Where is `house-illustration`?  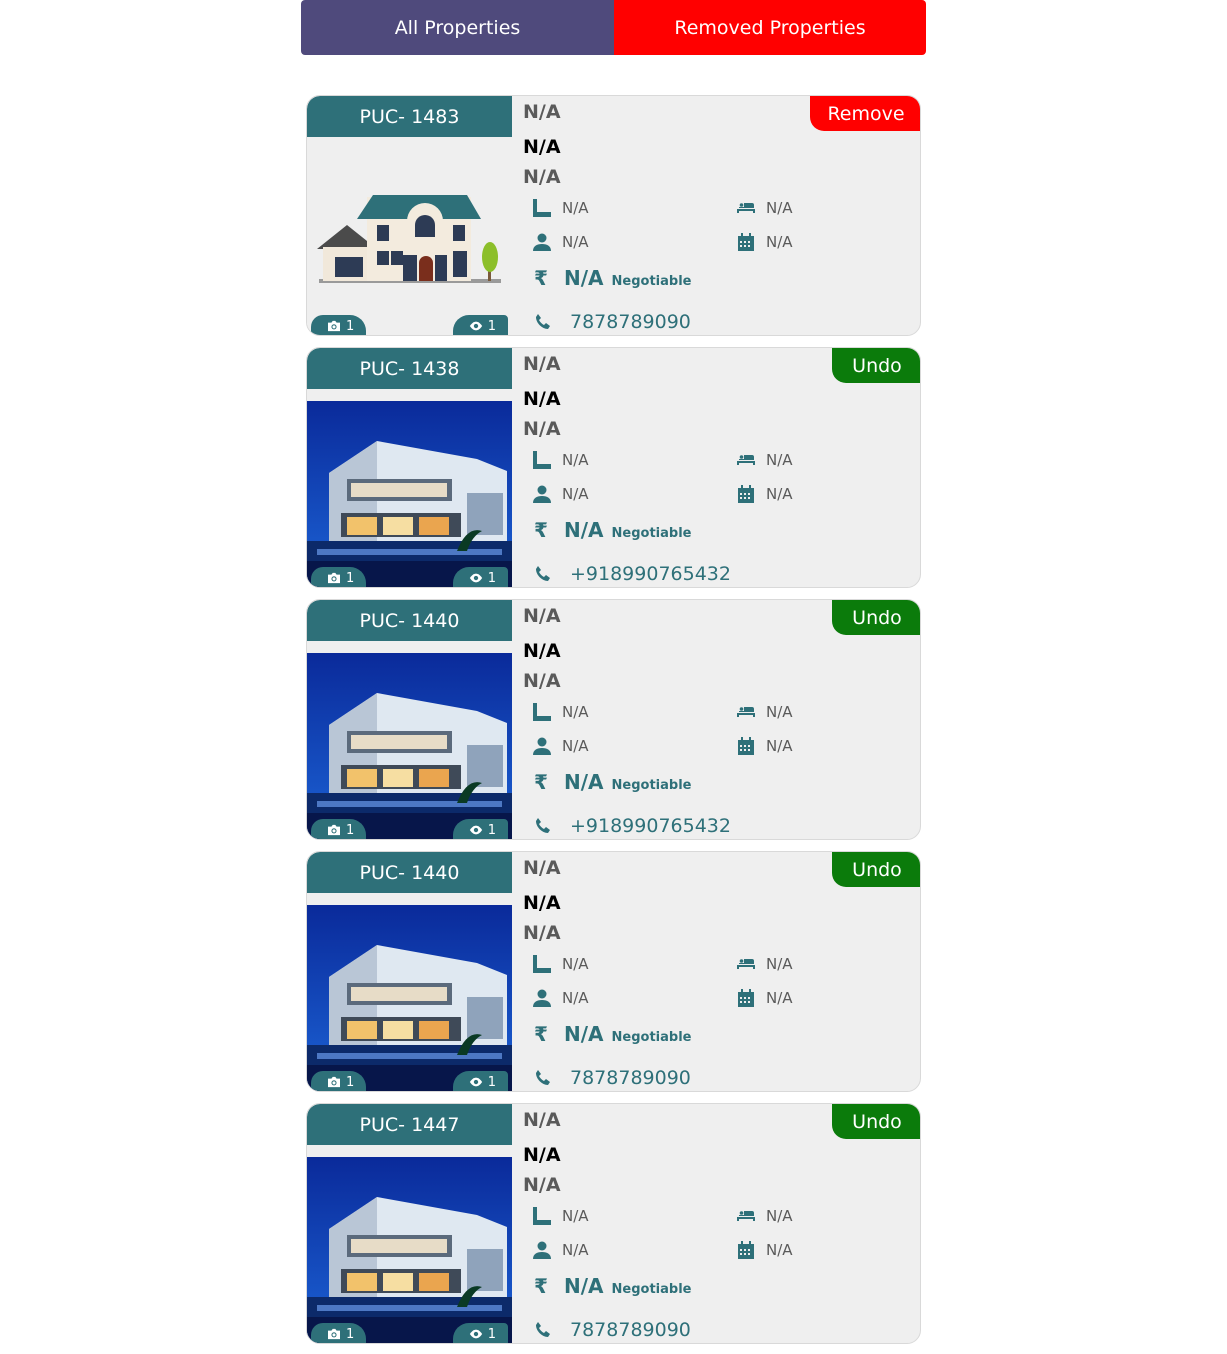
house-illustration is located at coordinates (409, 236).